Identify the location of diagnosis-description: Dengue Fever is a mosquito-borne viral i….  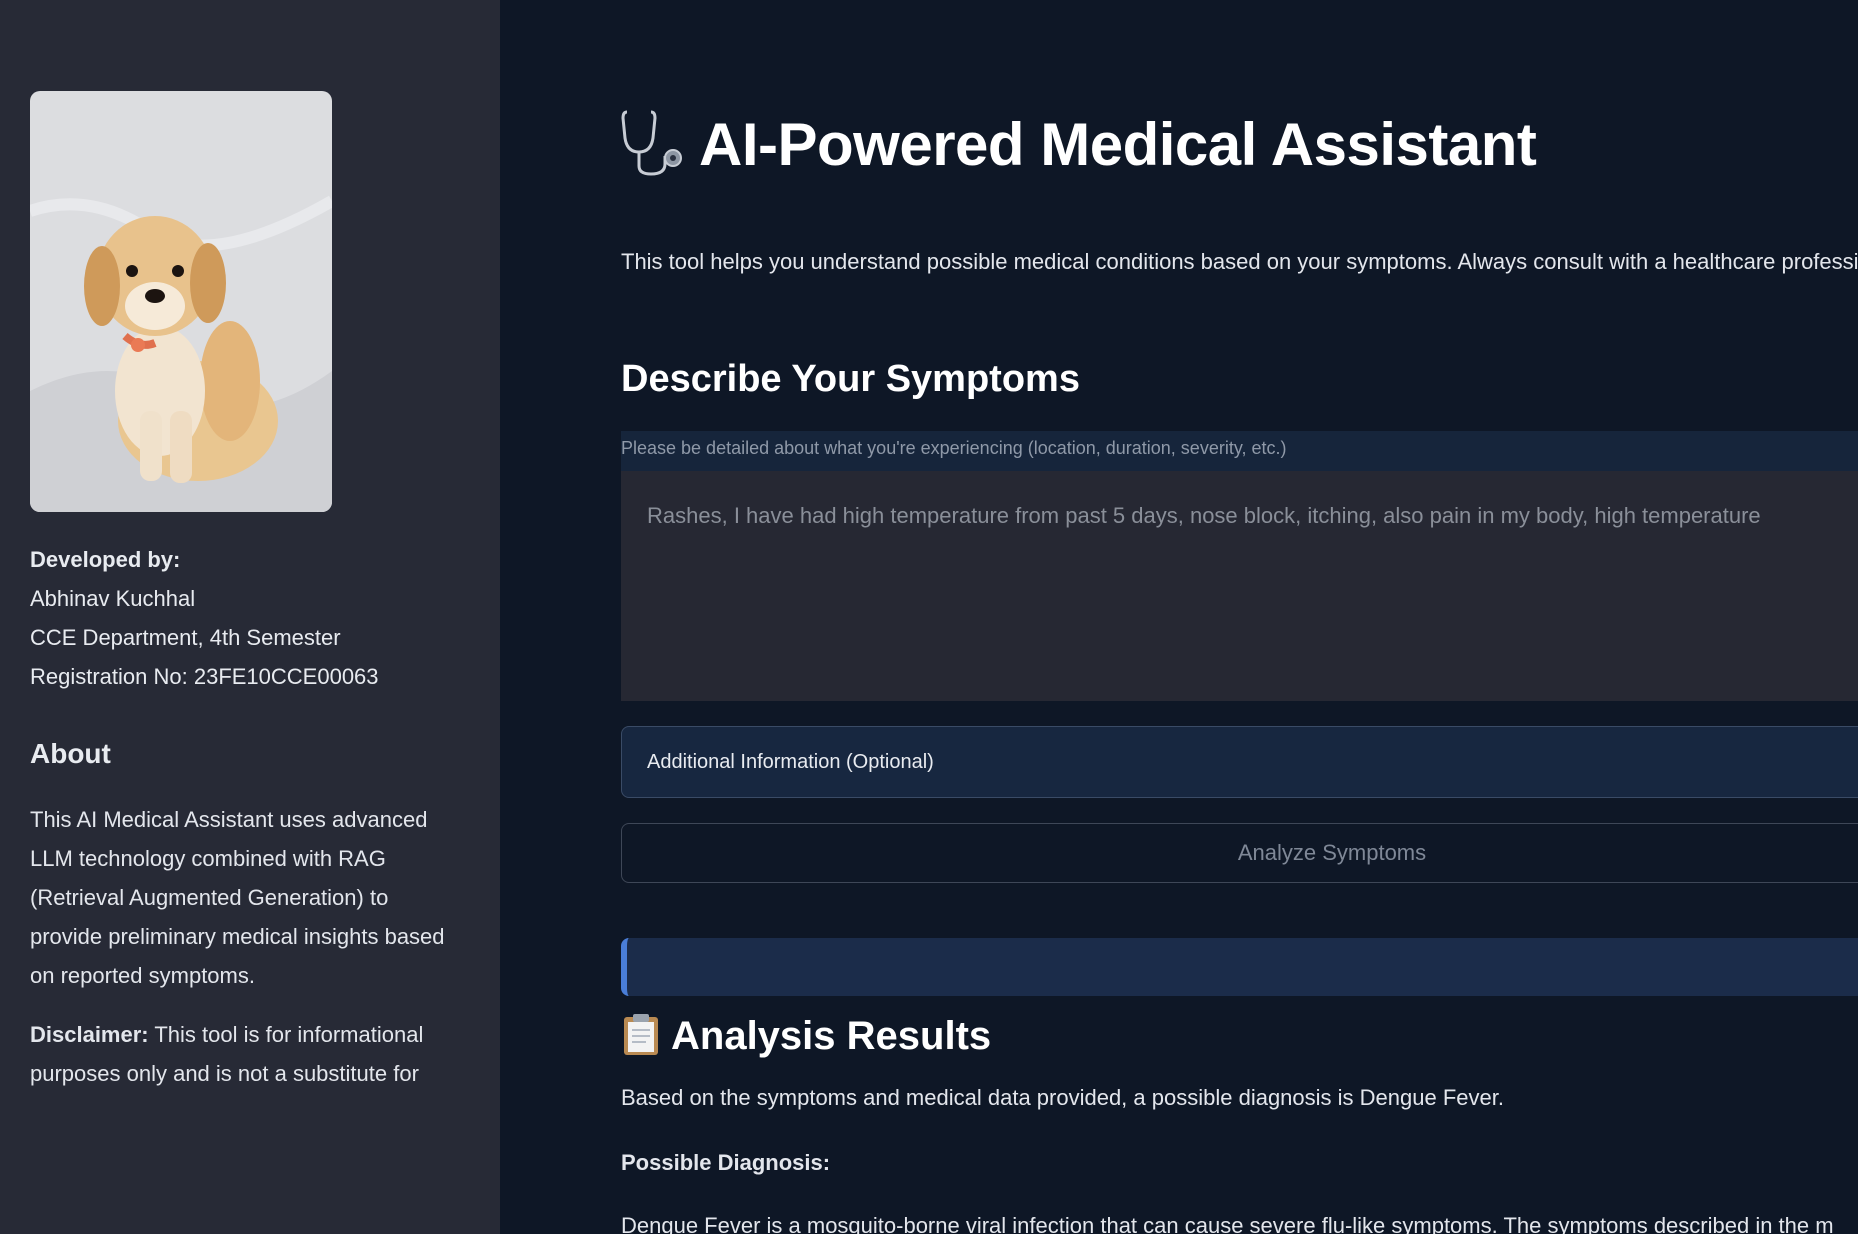
(1227, 1223).